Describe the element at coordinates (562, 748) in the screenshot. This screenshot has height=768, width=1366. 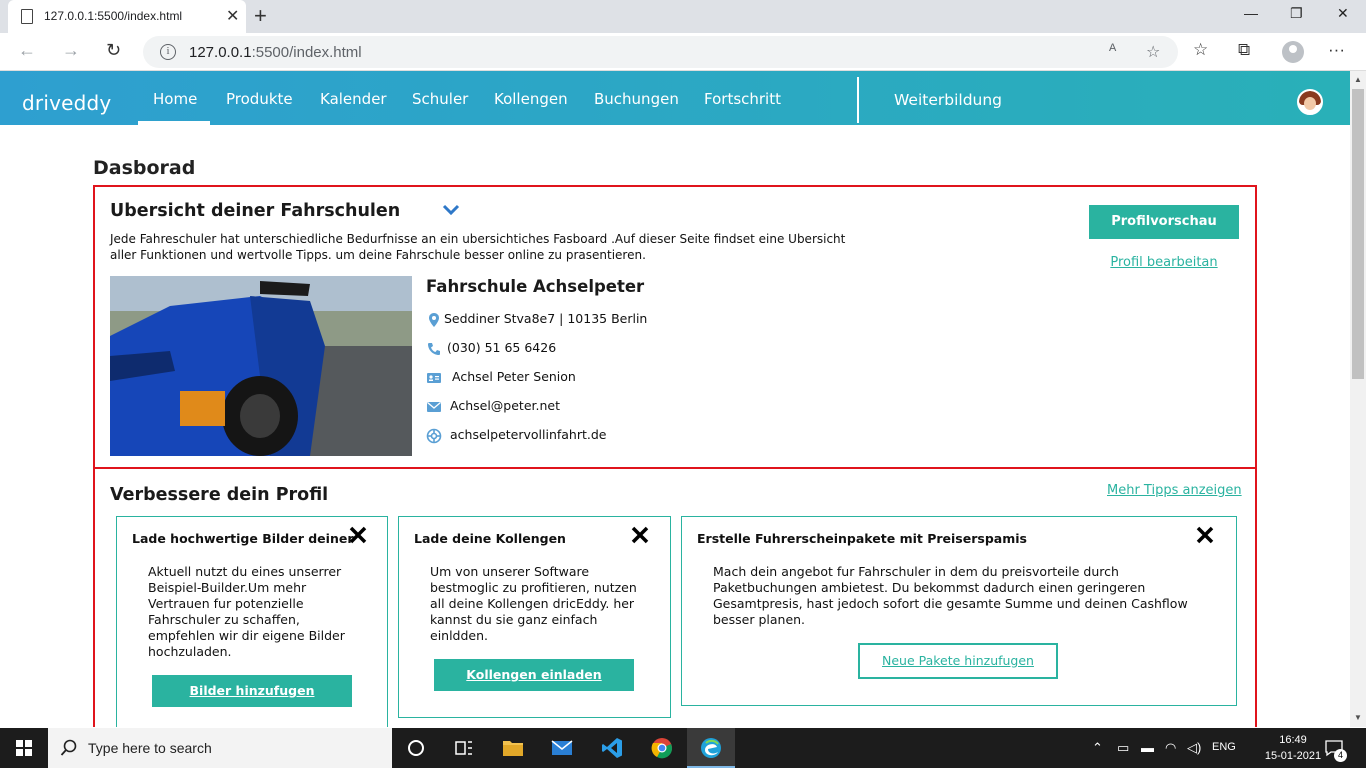
I see `mail-icon` at that location.